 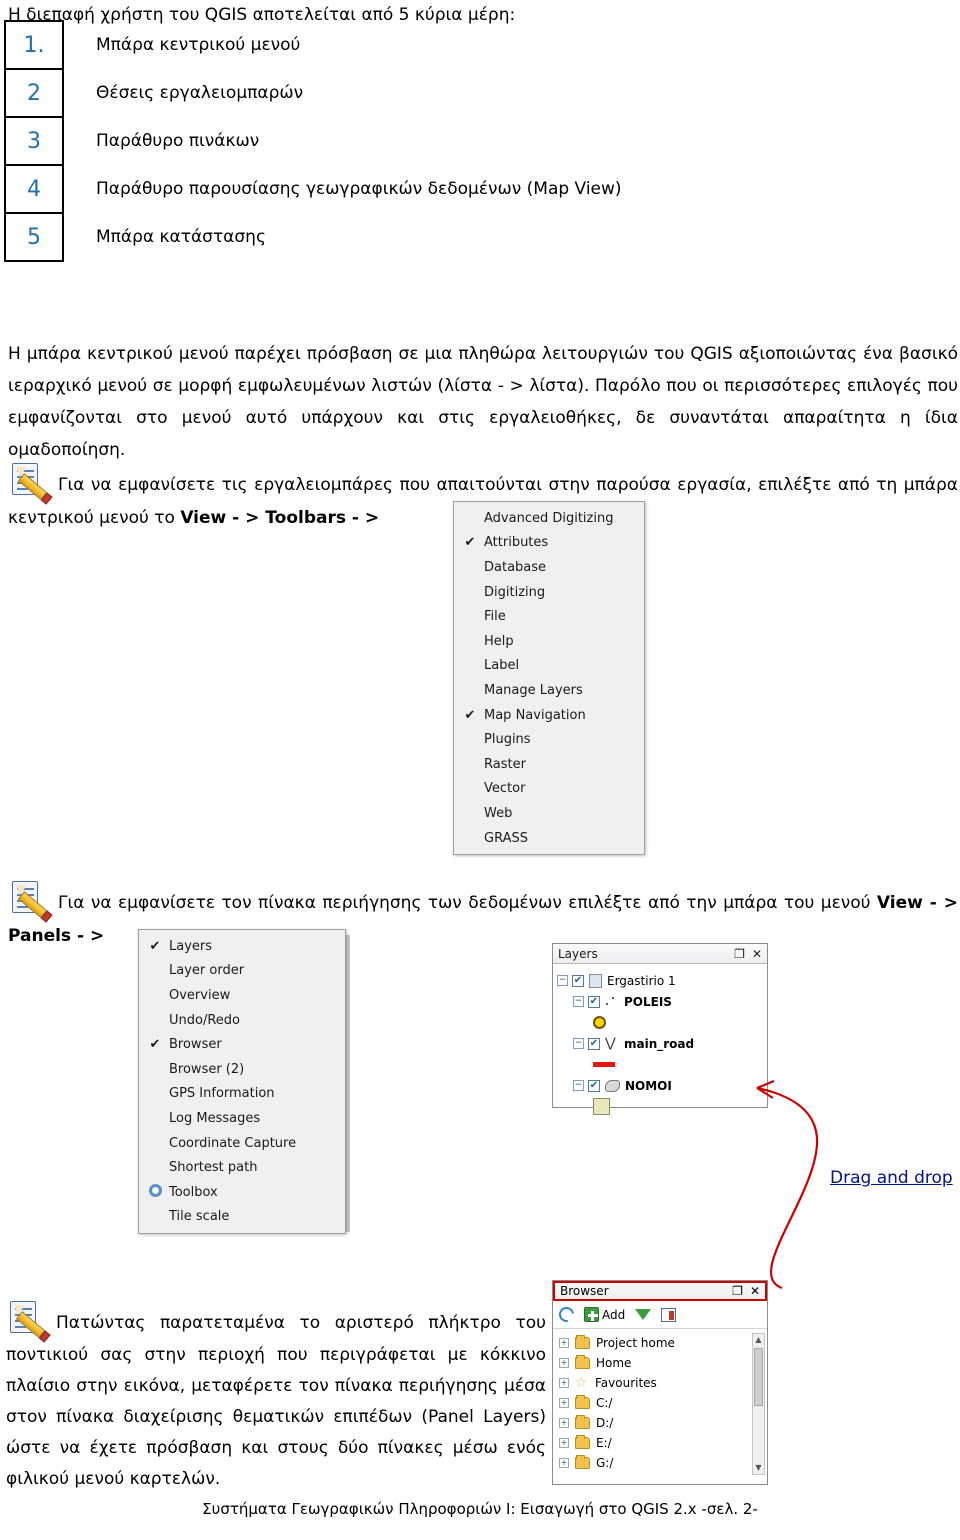 I want to click on menu-item-web: Web, so click(x=549, y=813).